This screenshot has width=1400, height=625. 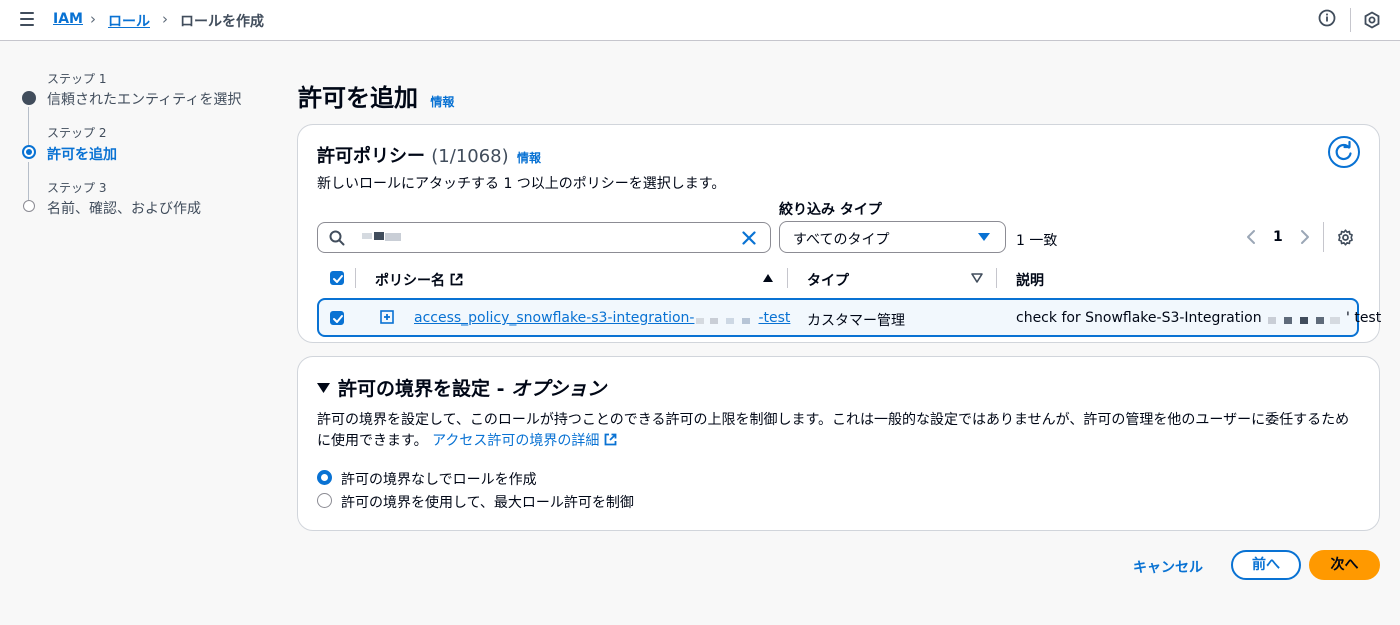 What do you see at coordinates (487, 503) in the screenshot?
I see `radio-use-boundary-label: 許可の境界を使用して、最大ロール許可を制御` at bounding box center [487, 503].